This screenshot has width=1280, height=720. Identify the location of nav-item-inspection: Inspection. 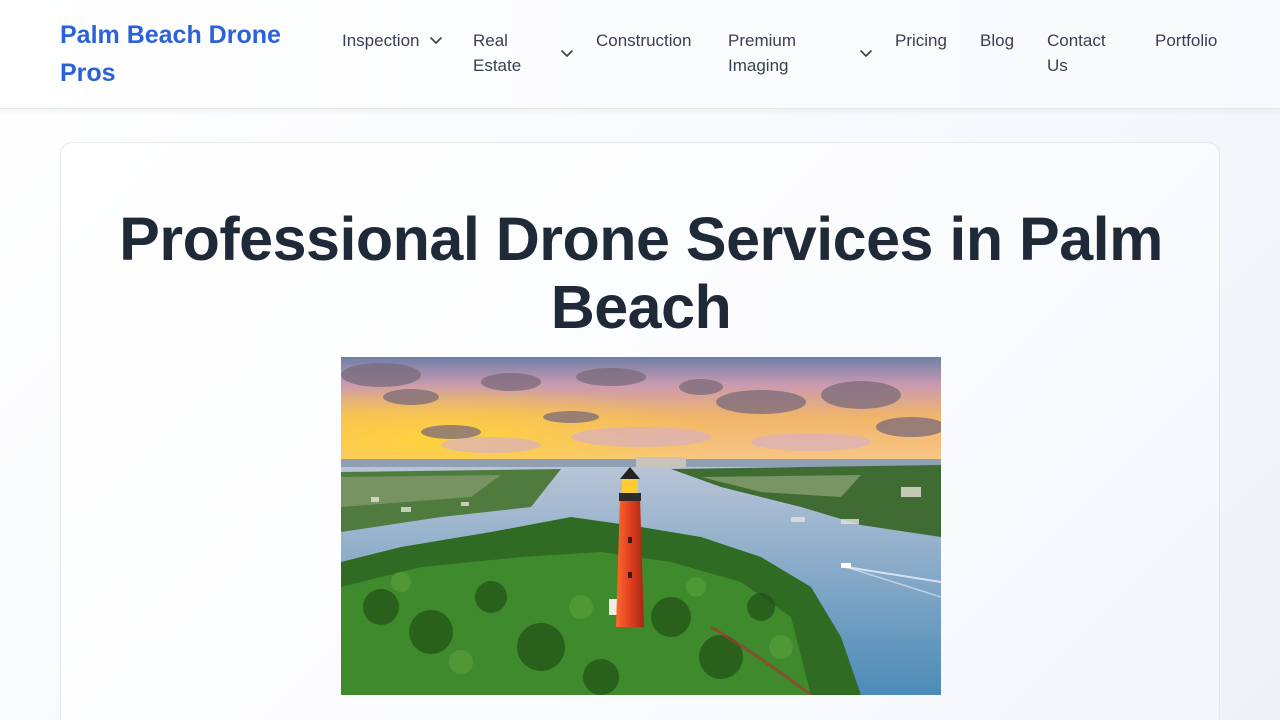
(393, 40).